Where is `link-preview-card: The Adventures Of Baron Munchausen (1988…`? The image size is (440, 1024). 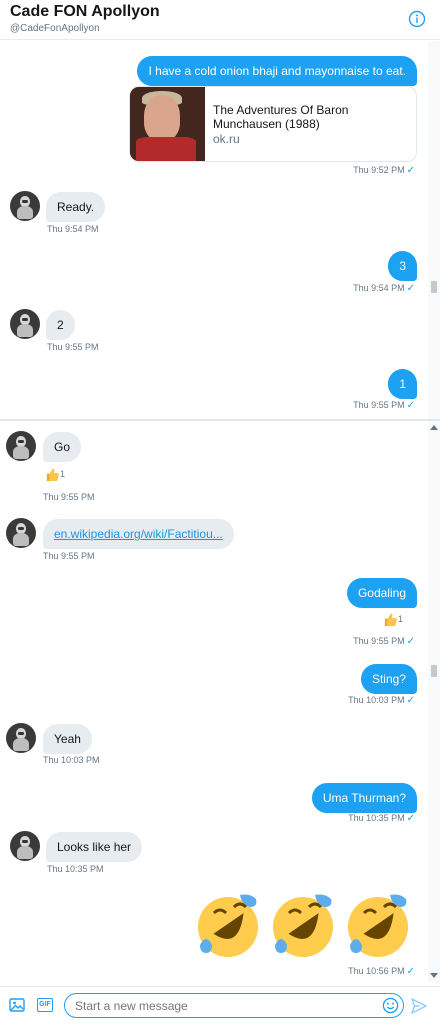 link-preview-card: The Adventures Of Baron Munchausen (1988… is located at coordinates (273, 124).